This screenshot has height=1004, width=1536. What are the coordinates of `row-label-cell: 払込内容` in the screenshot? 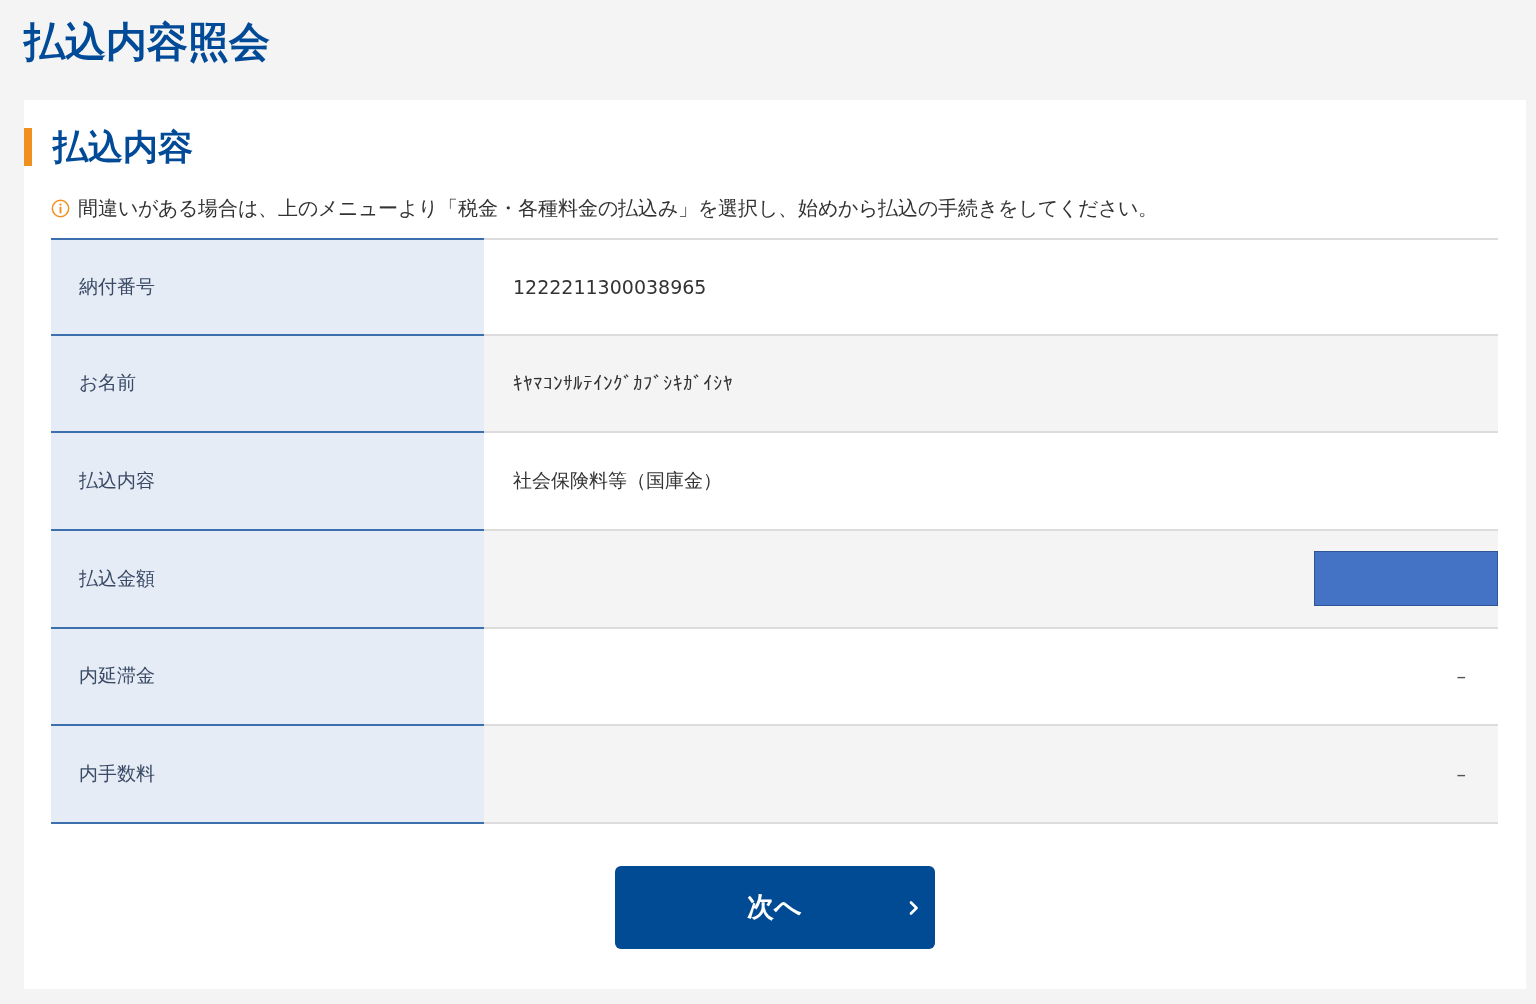 It's located at (267, 482).